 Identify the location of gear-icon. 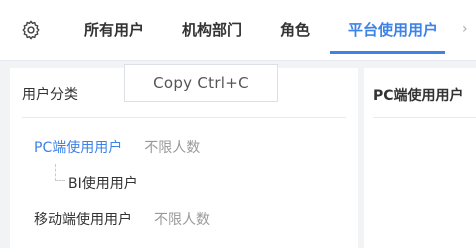
(31, 30).